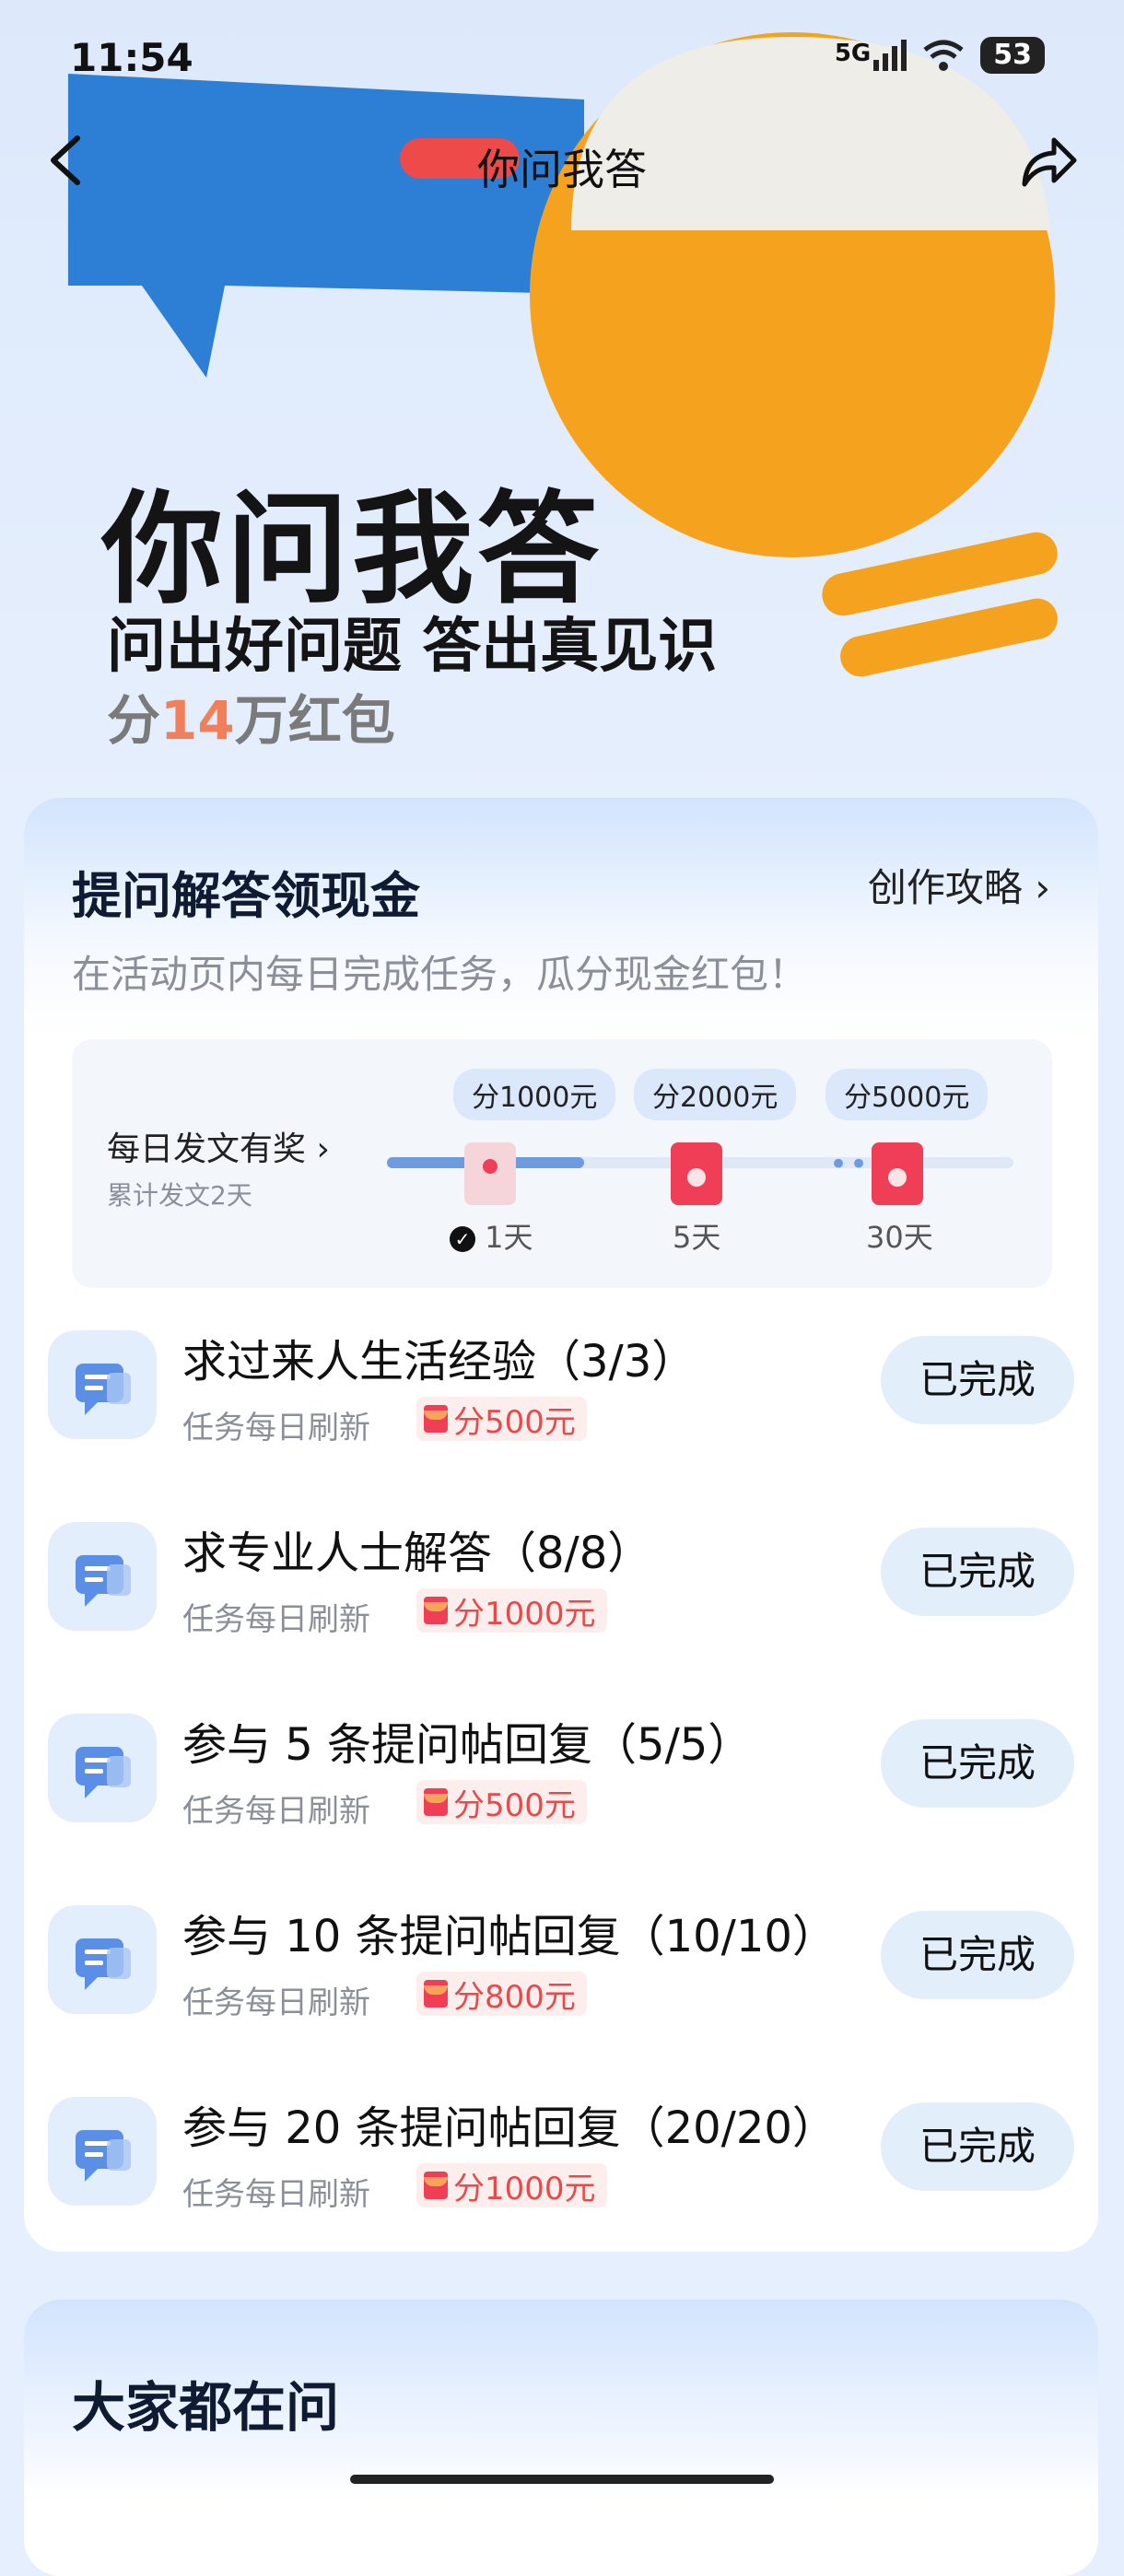 The image size is (1124, 2576). I want to click on prize-suffix: 万红包, so click(314, 720).